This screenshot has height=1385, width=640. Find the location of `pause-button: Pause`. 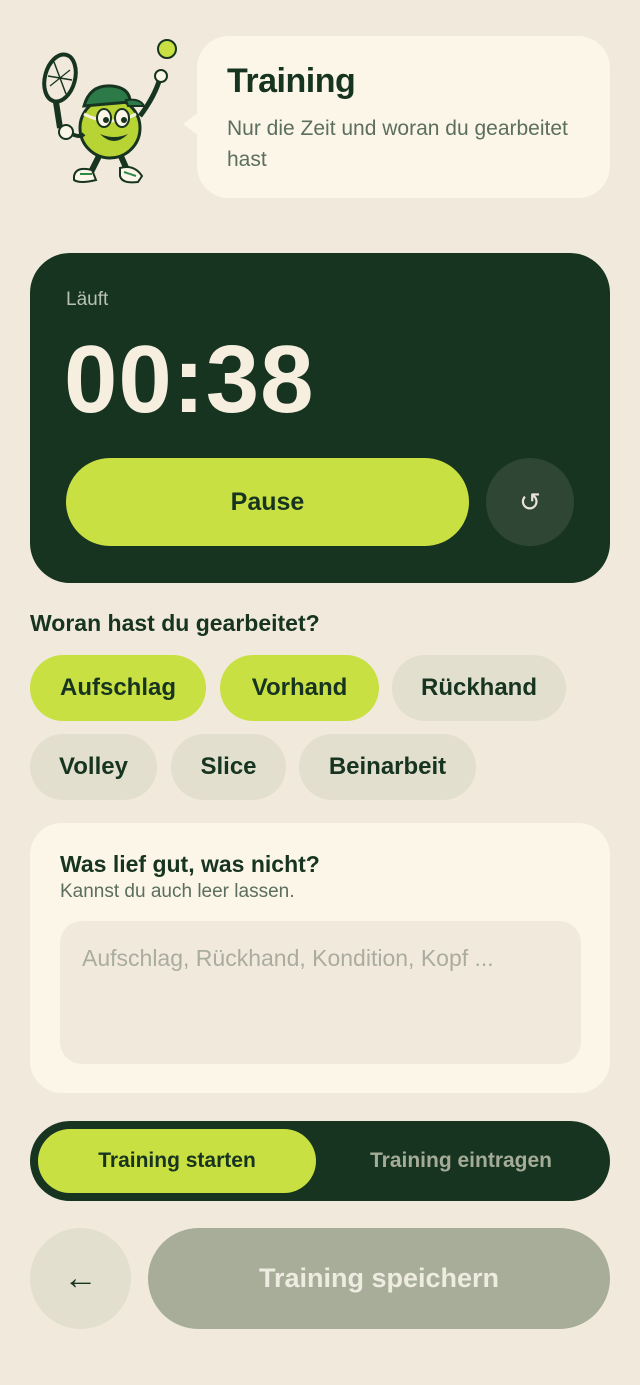

pause-button: Pause is located at coordinates (267, 502).